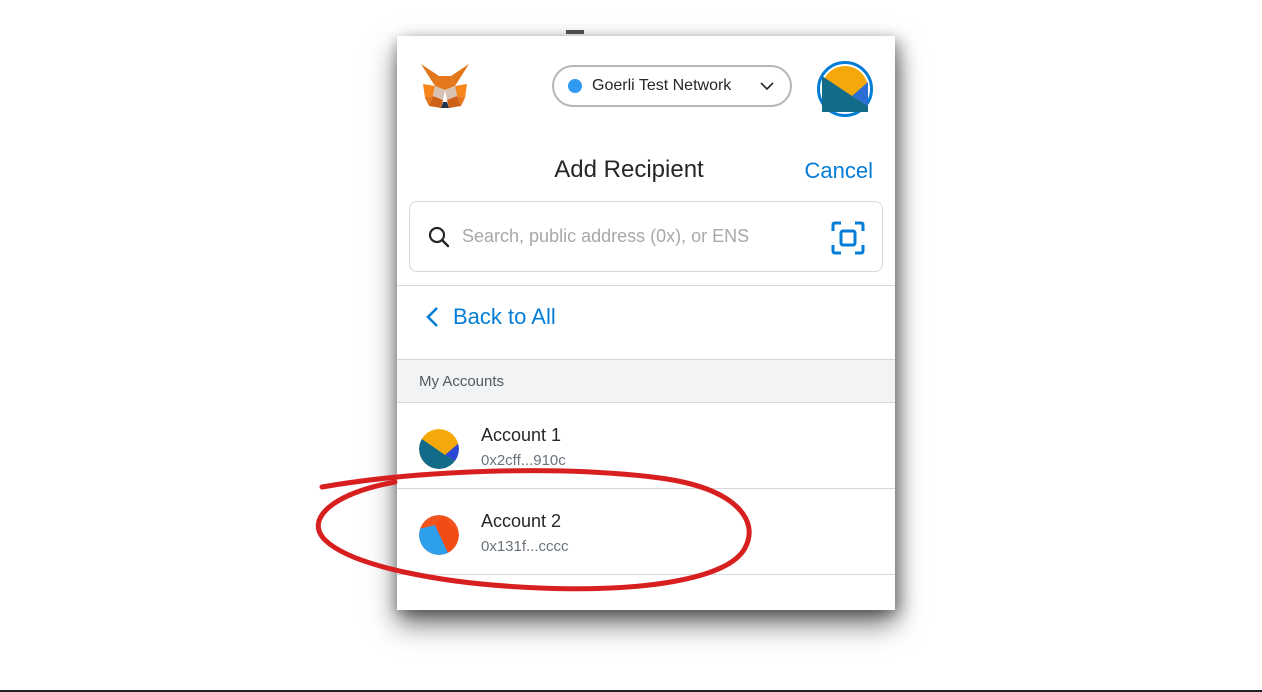 This screenshot has height=692, width=1262. Describe the element at coordinates (629, 169) in the screenshot. I see `page-title: Add Recipient` at that location.